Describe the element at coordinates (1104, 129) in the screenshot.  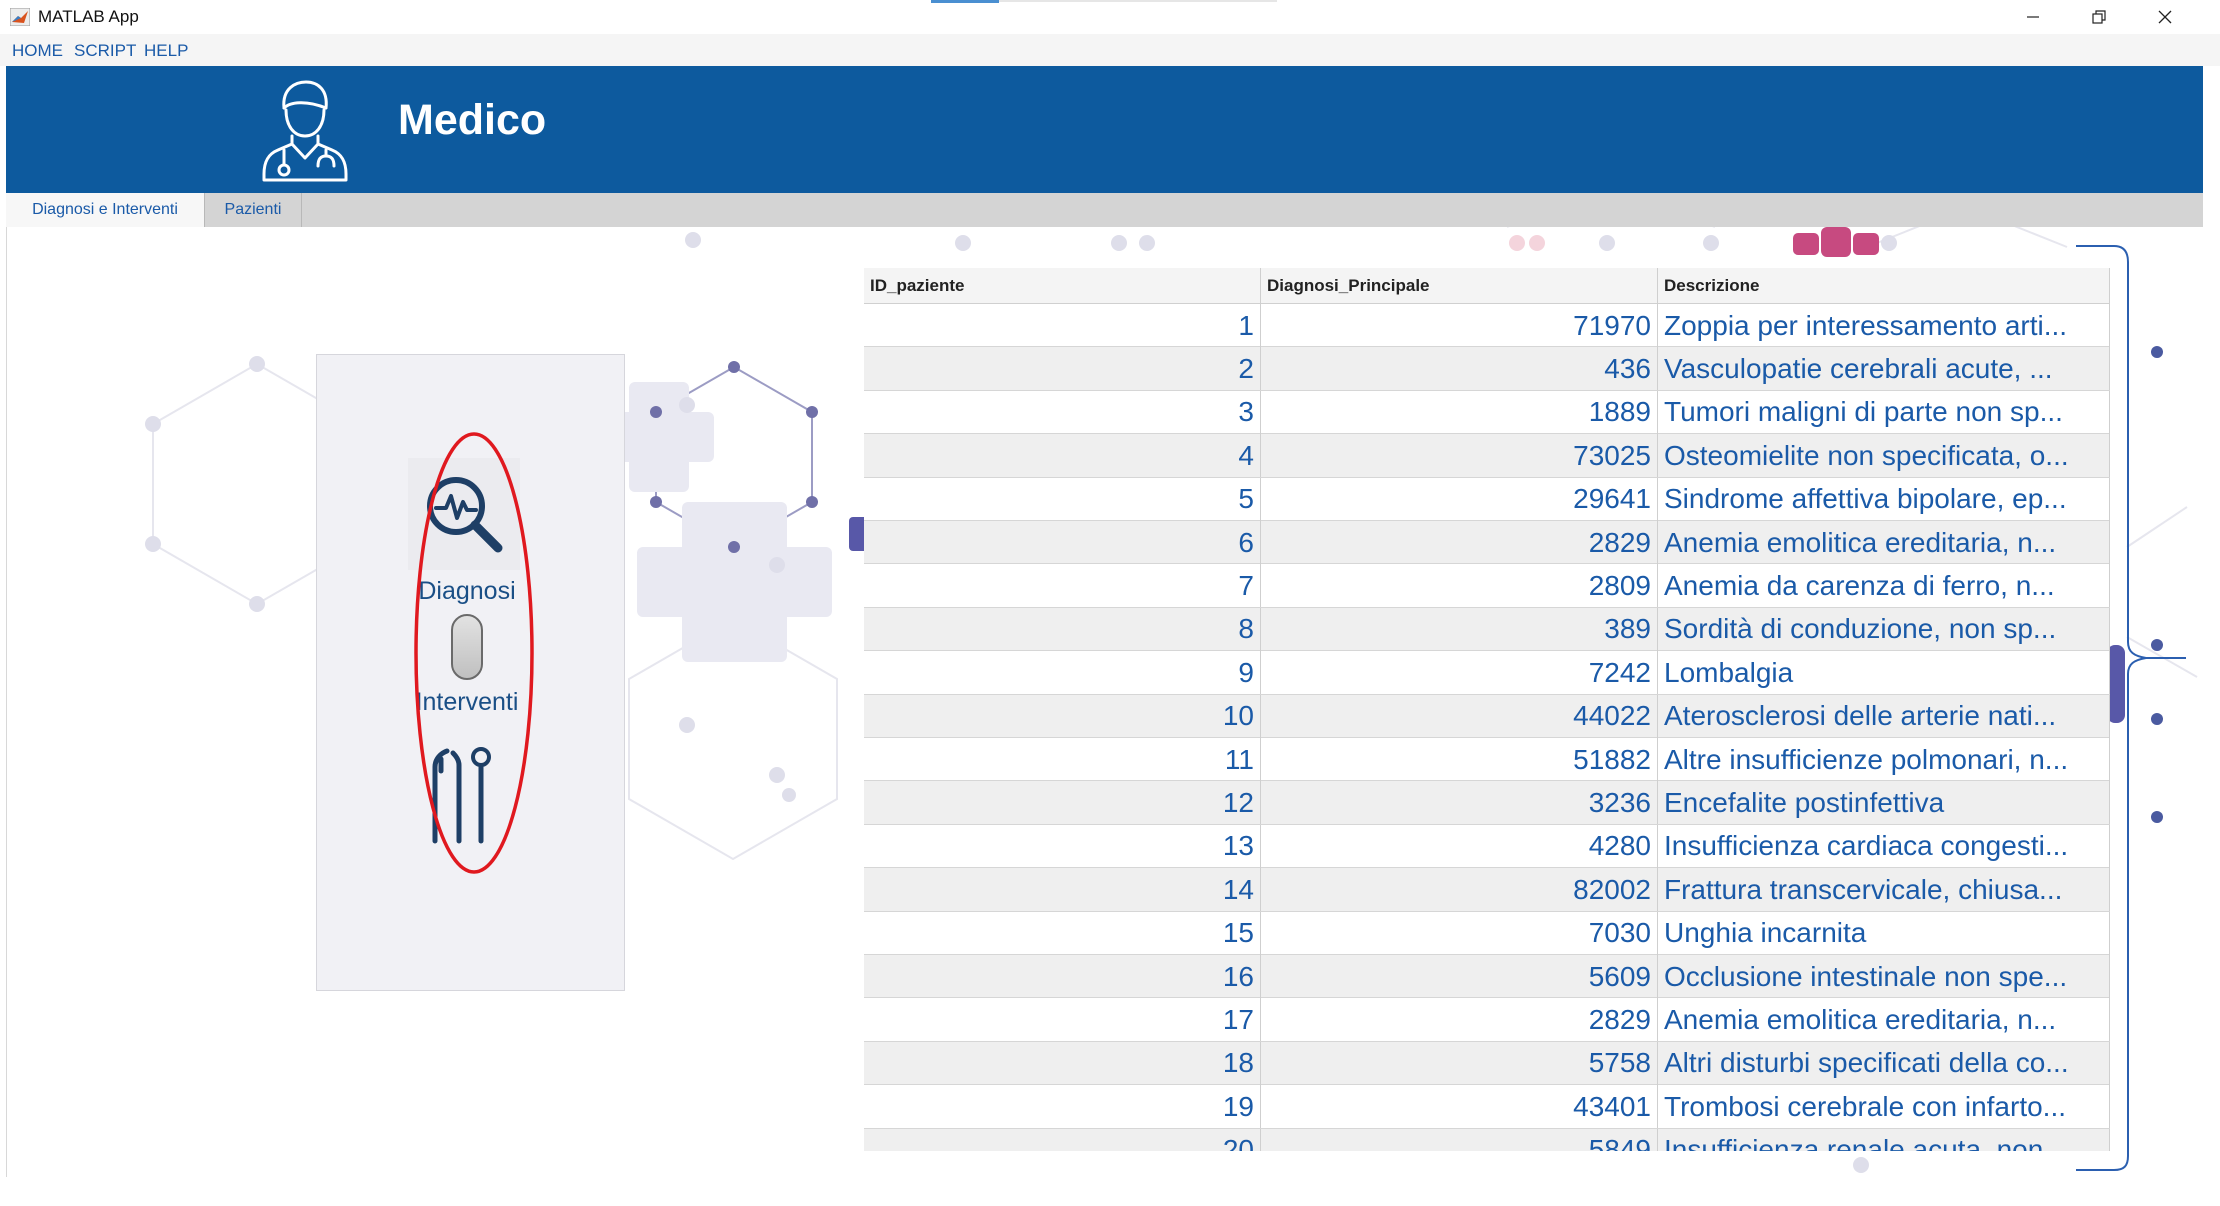
I see `header-banner: Medico` at that location.